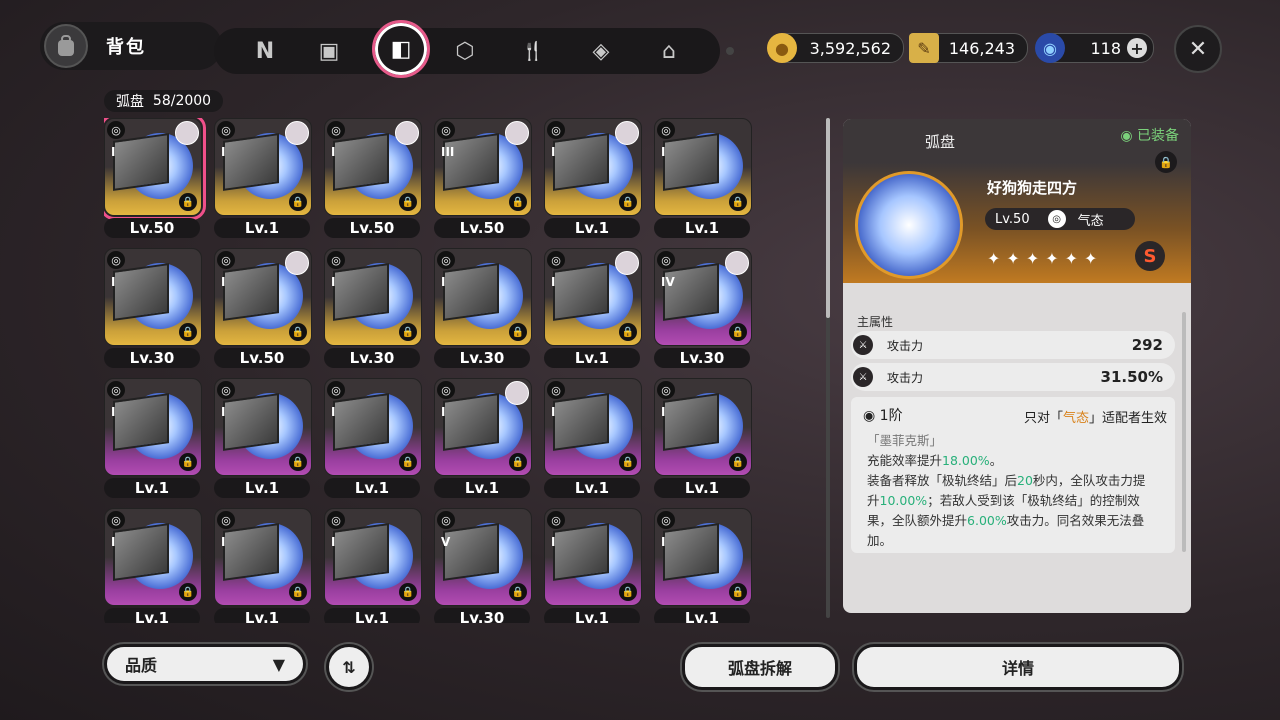 The width and height of the screenshot is (1280, 720). What do you see at coordinates (205, 664) in the screenshot?
I see `quality-filter-dropdown: 品质 ▼` at bounding box center [205, 664].